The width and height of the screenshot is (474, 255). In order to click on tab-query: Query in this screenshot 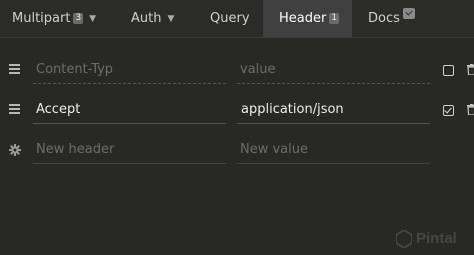, I will do `click(230, 18)`.